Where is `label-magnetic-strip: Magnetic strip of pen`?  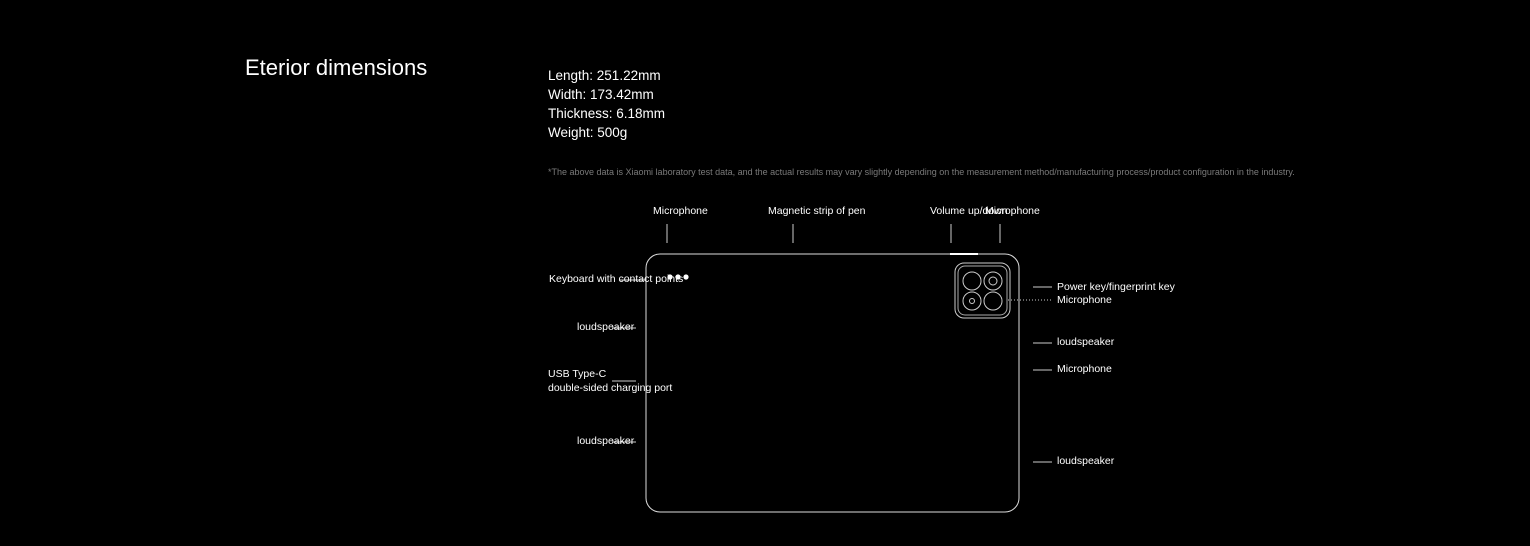
label-magnetic-strip: Magnetic strip of pen is located at coordinates (817, 211).